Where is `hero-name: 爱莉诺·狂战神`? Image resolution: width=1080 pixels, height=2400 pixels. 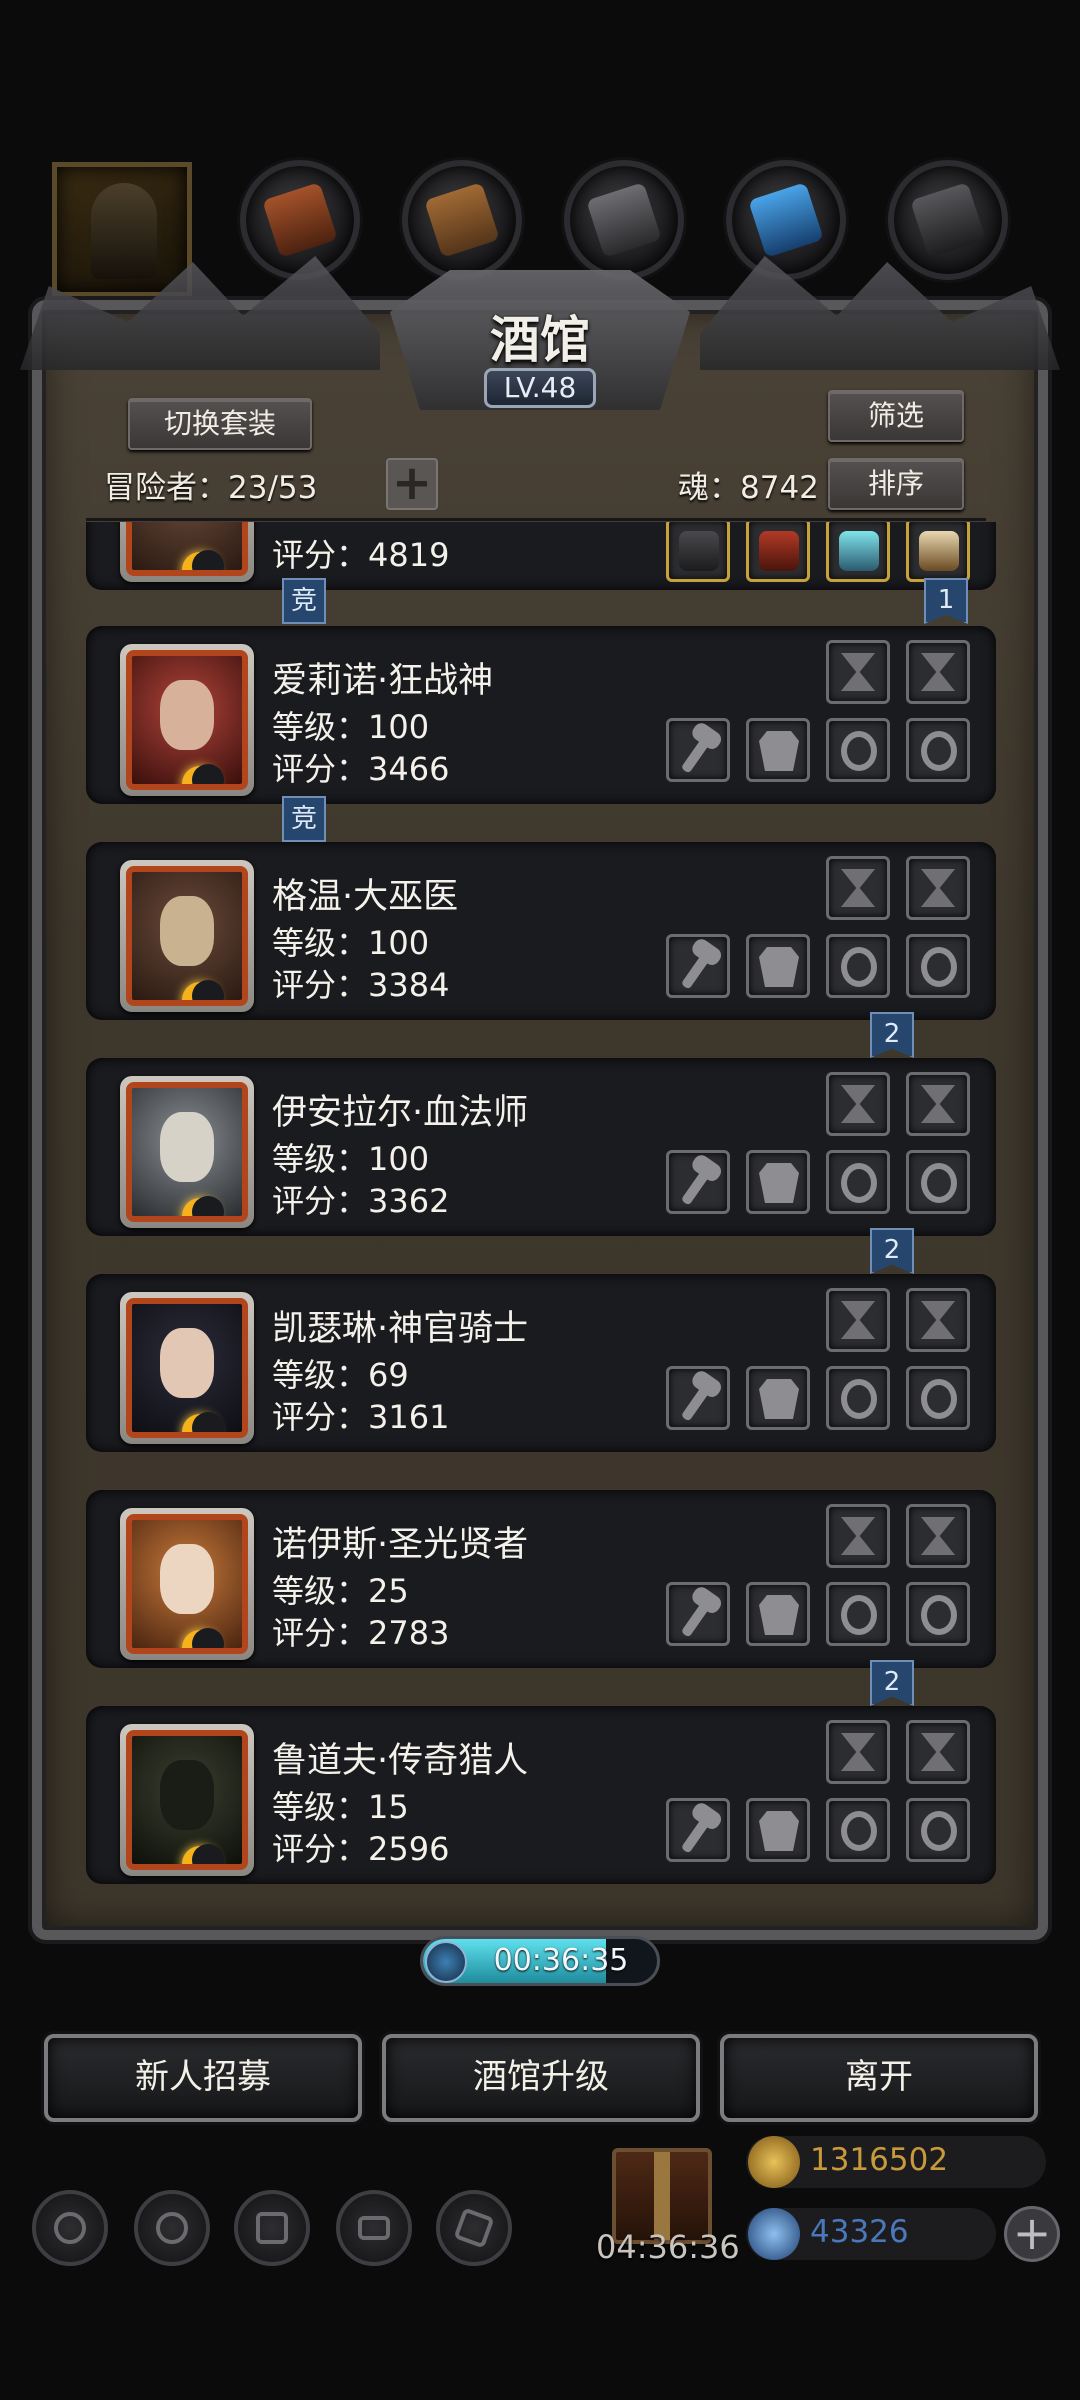
hero-name: 爱莉诺·狂战神 is located at coordinates (383, 681).